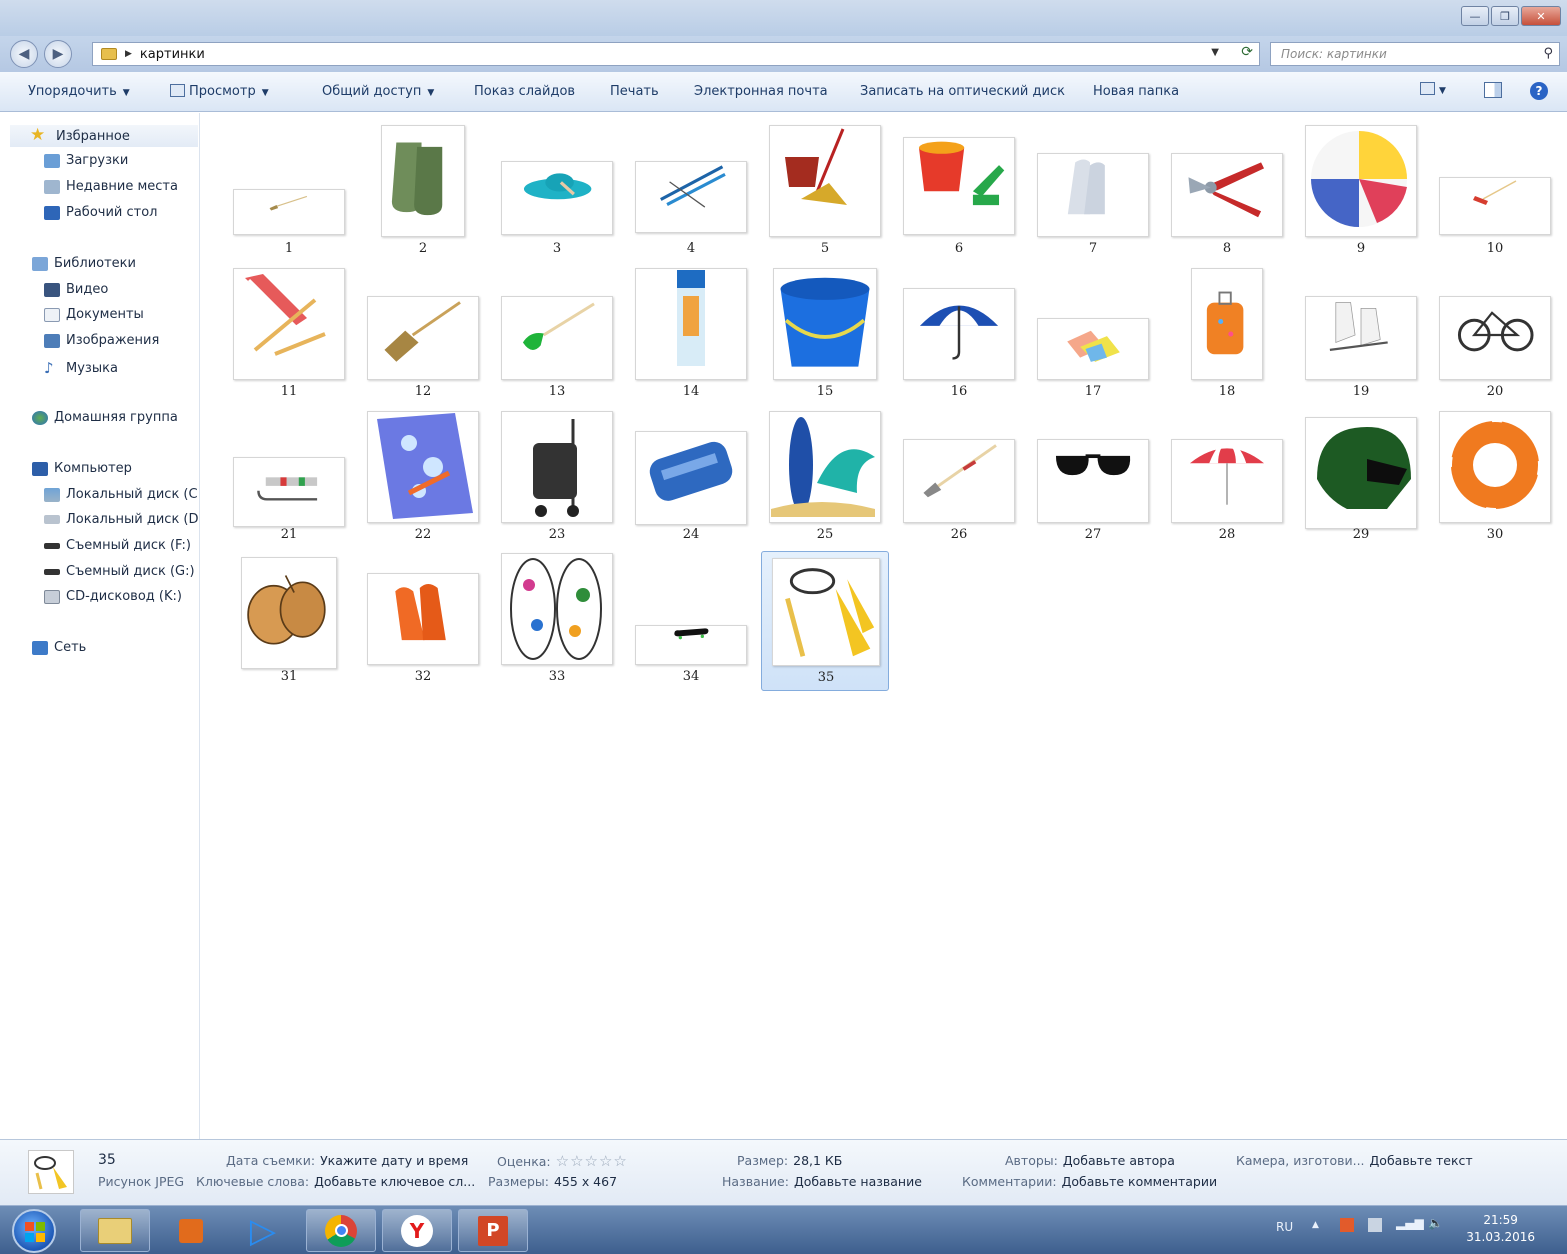  I want to click on nav-removable-f: Съемный диск (F:), so click(117, 545).